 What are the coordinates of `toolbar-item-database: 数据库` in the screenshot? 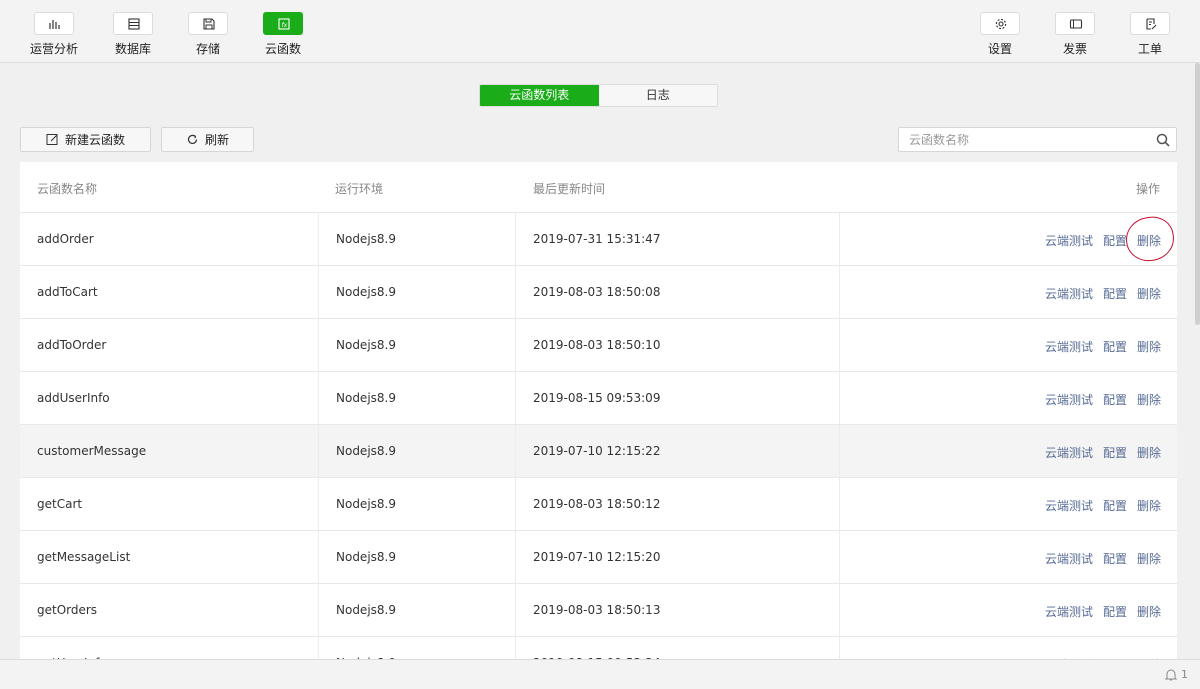 It's located at (133, 34).